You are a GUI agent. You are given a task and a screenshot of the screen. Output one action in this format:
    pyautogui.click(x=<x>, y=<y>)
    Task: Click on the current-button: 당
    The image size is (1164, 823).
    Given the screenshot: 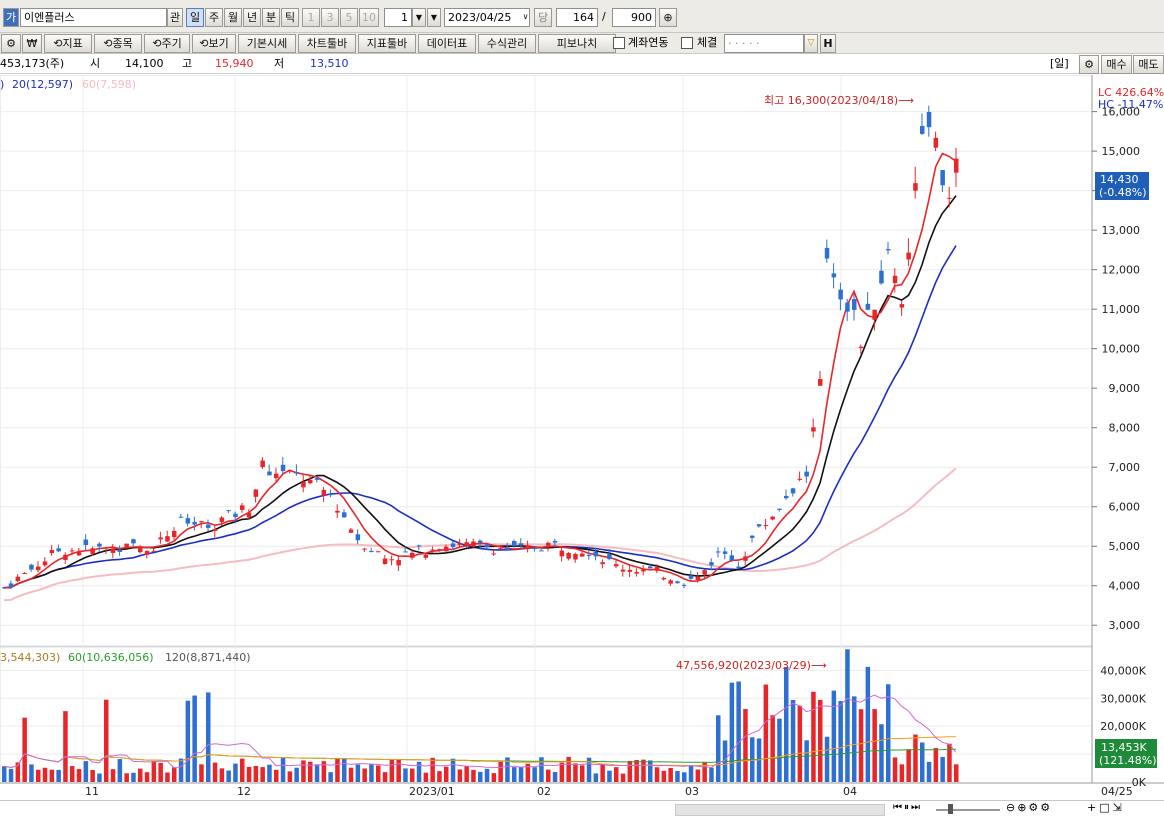 What is the action you would take?
    pyautogui.click(x=543, y=17)
    